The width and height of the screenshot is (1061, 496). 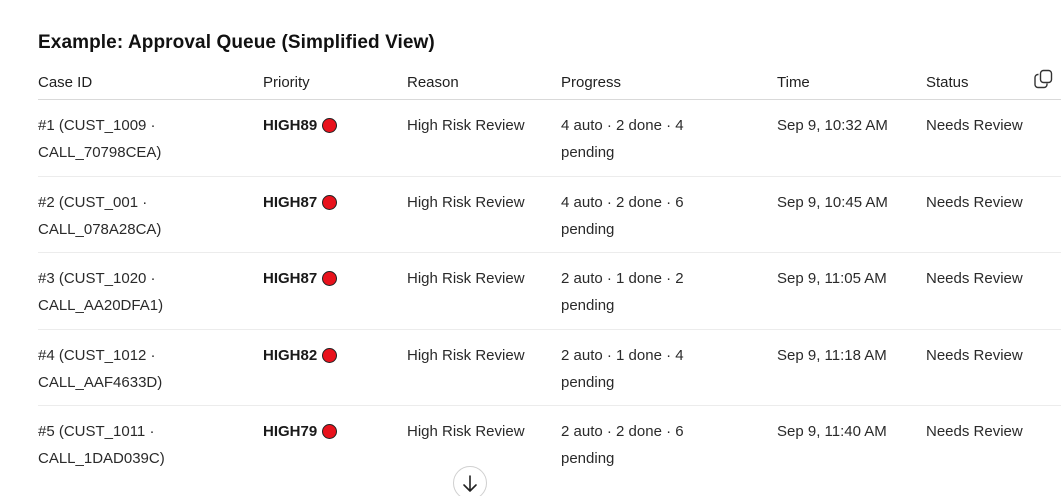 I want to click on priority-cell: HIGH82, so click(x=335, y=368).